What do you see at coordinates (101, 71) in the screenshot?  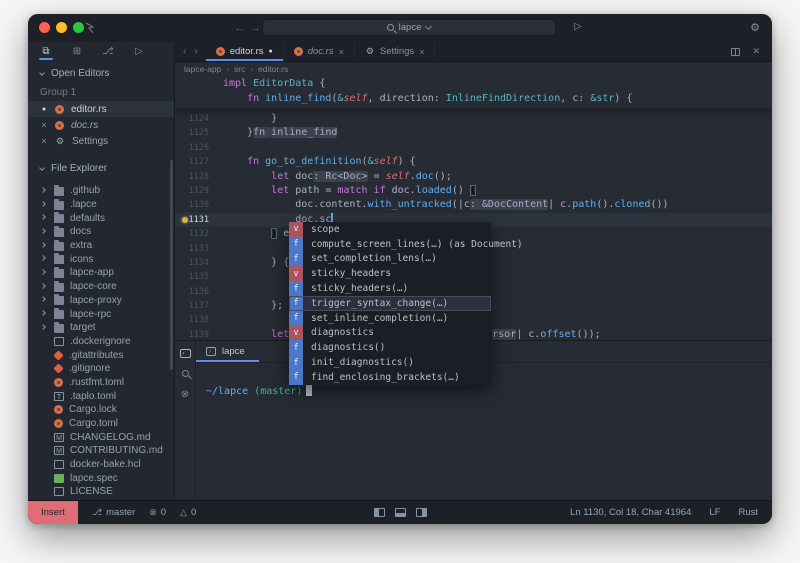 I see `open-editors-header: Open Editors` at bounding box center [101, 71].